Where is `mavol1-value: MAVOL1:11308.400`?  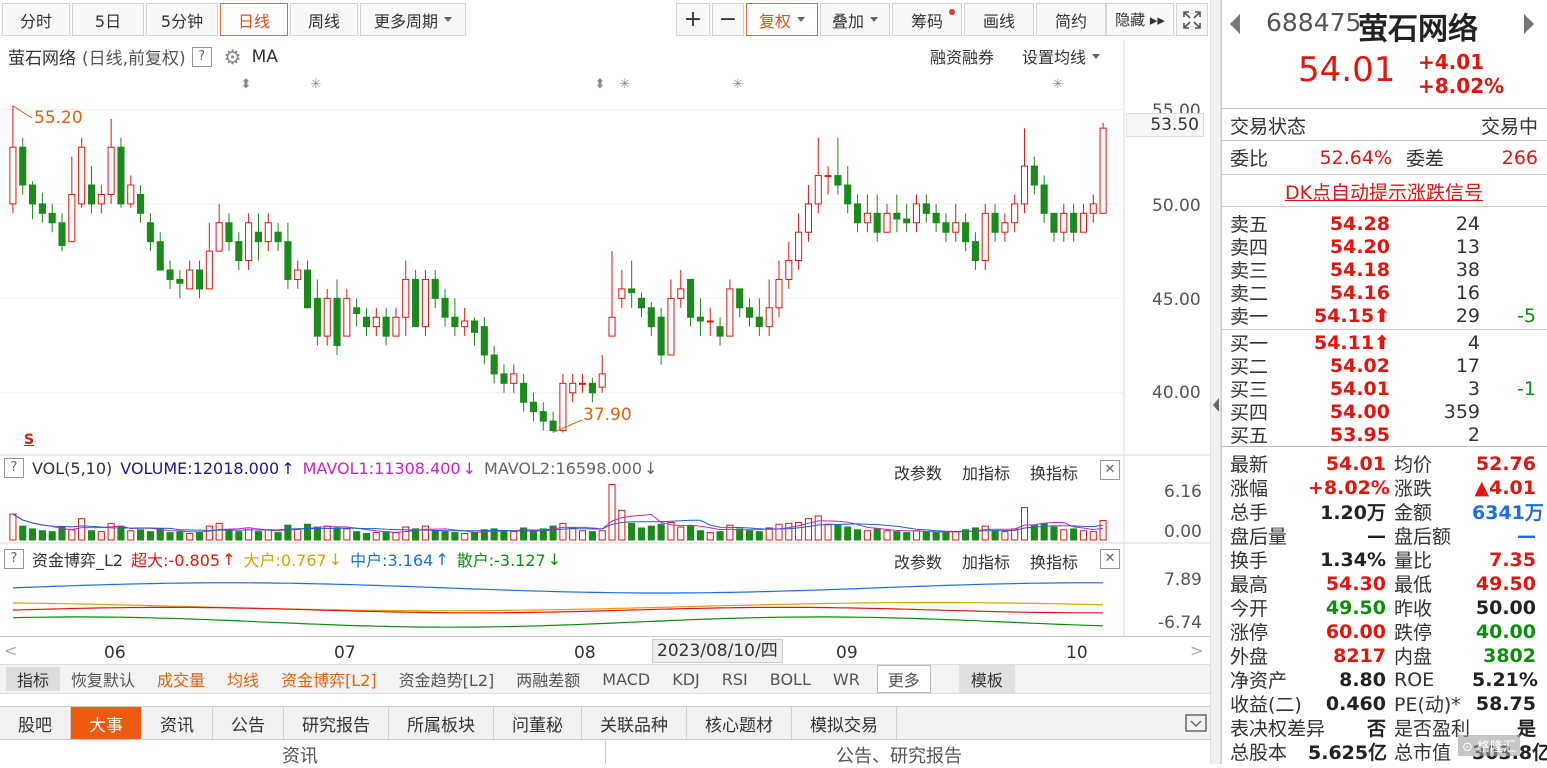 mavol1-value: MAVOL1:11308.400 is located at coordinates (381, 468).